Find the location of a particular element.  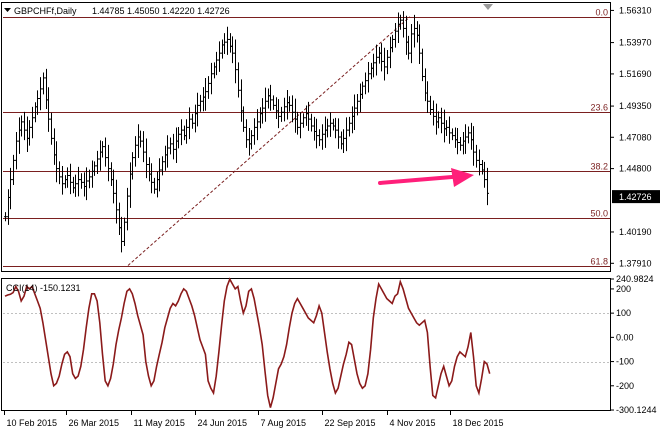

fib-level-label: 50.0 is located at coordinates (599, 214).